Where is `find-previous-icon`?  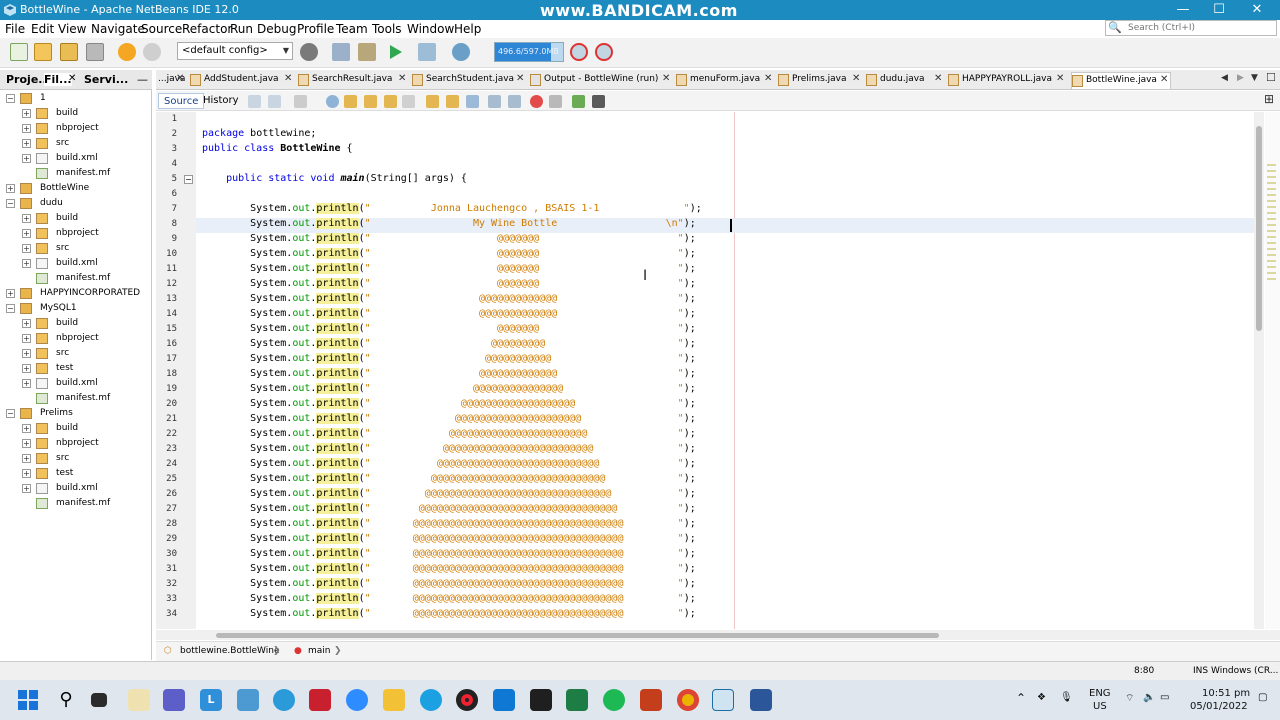 find-previous-icon is located at coordinates (350, 101).